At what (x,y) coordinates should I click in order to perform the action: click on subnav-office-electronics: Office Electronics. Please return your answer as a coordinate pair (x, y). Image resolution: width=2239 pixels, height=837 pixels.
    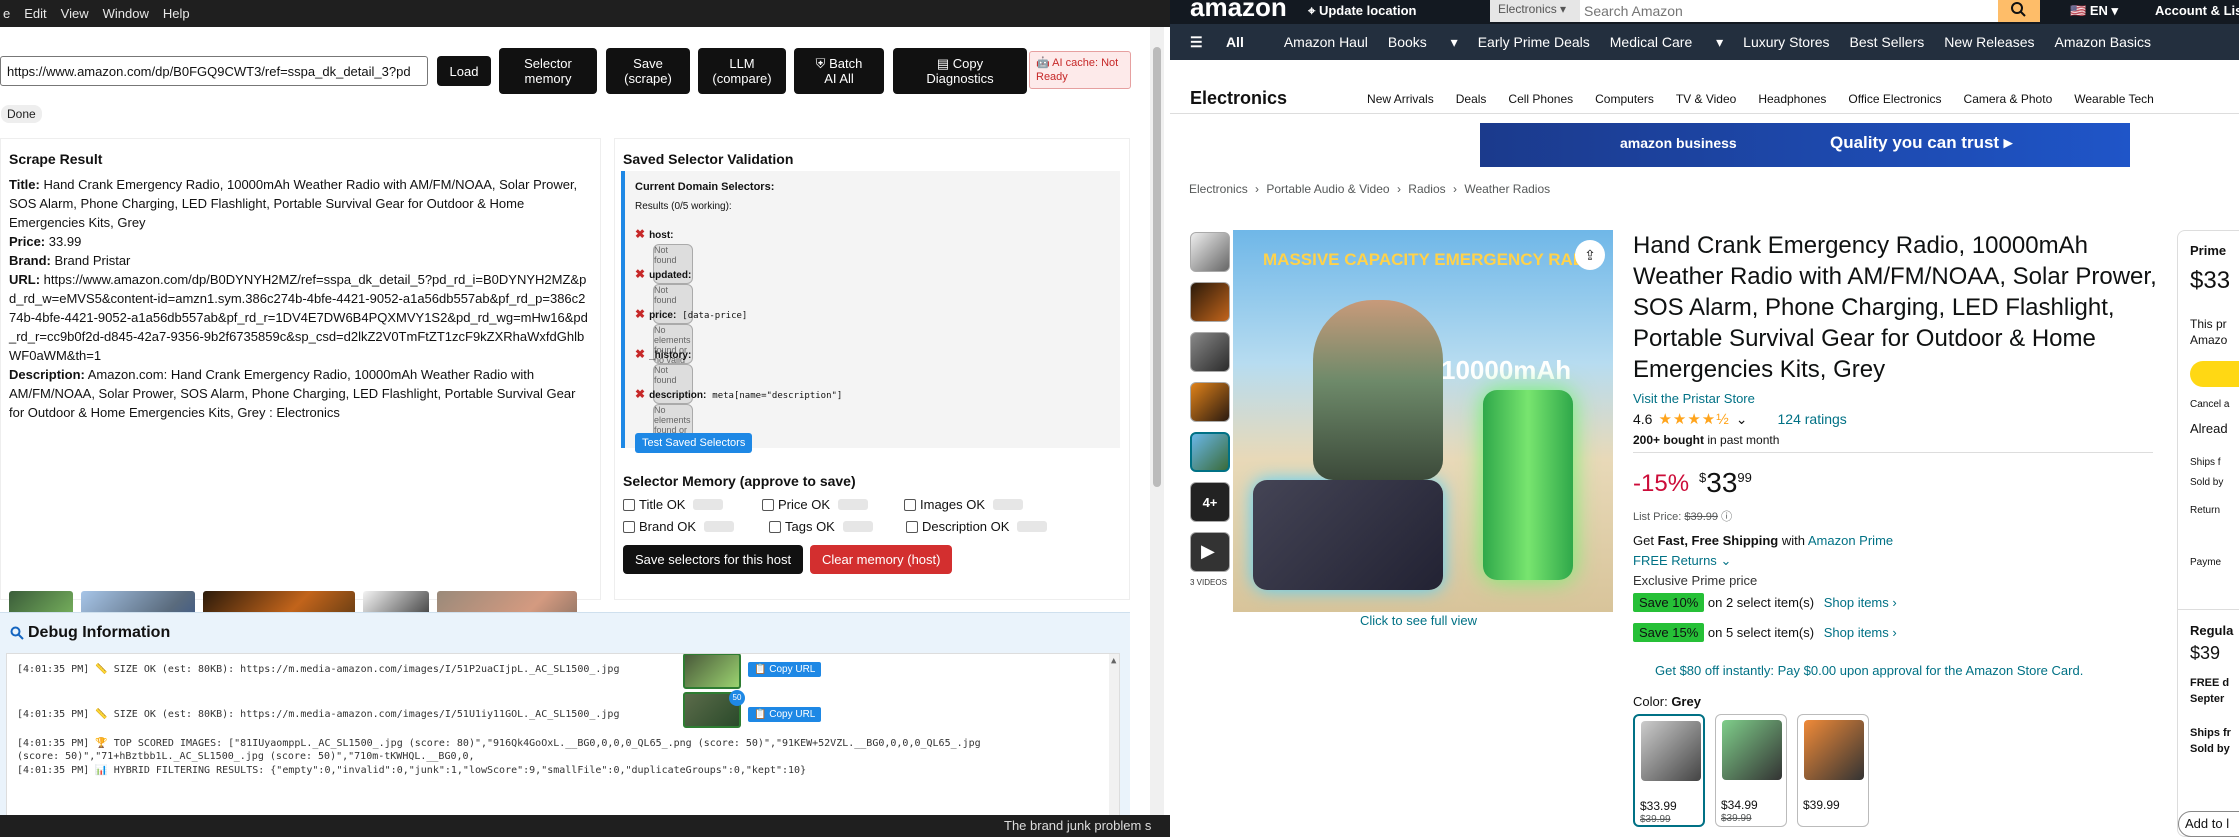
    Looking at the image, I should click on (1894, 99).